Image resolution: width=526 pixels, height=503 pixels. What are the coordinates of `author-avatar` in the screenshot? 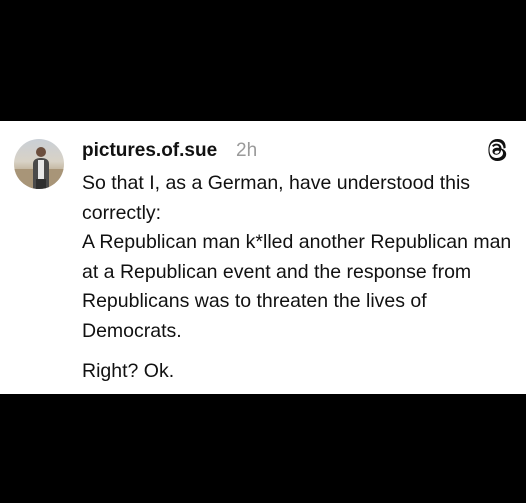 It's located at (39, 164).